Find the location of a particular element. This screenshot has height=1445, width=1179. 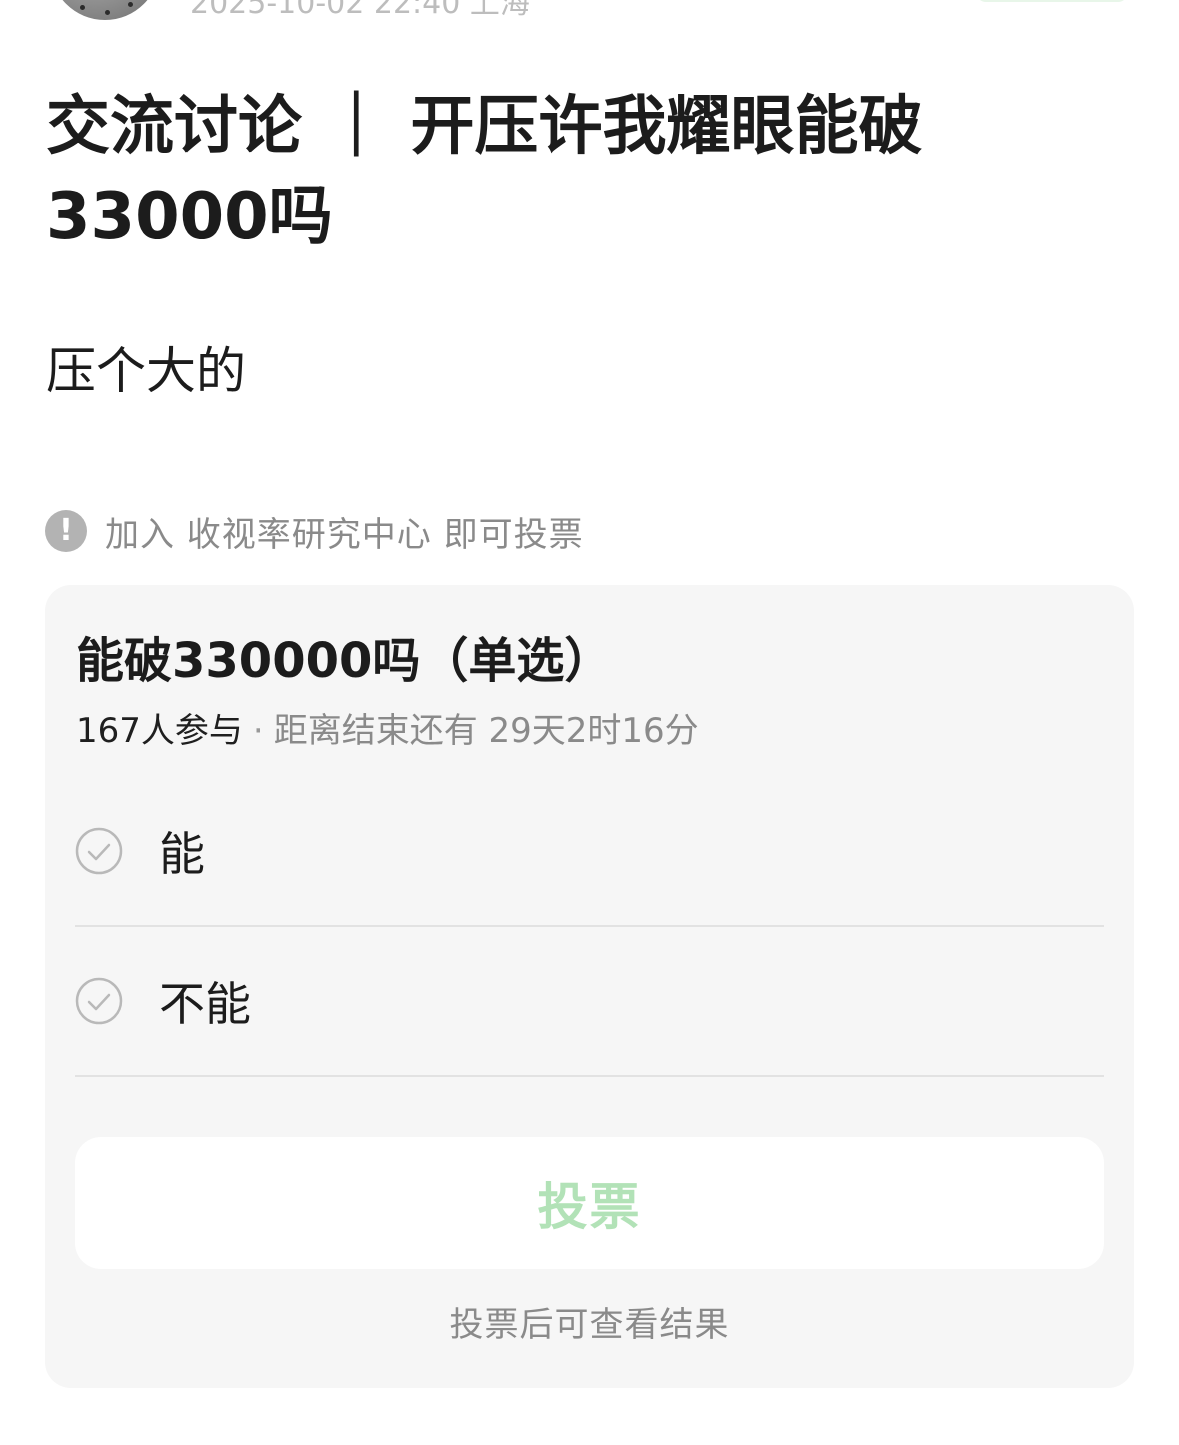

avatar is located at coordinates (105, 10).